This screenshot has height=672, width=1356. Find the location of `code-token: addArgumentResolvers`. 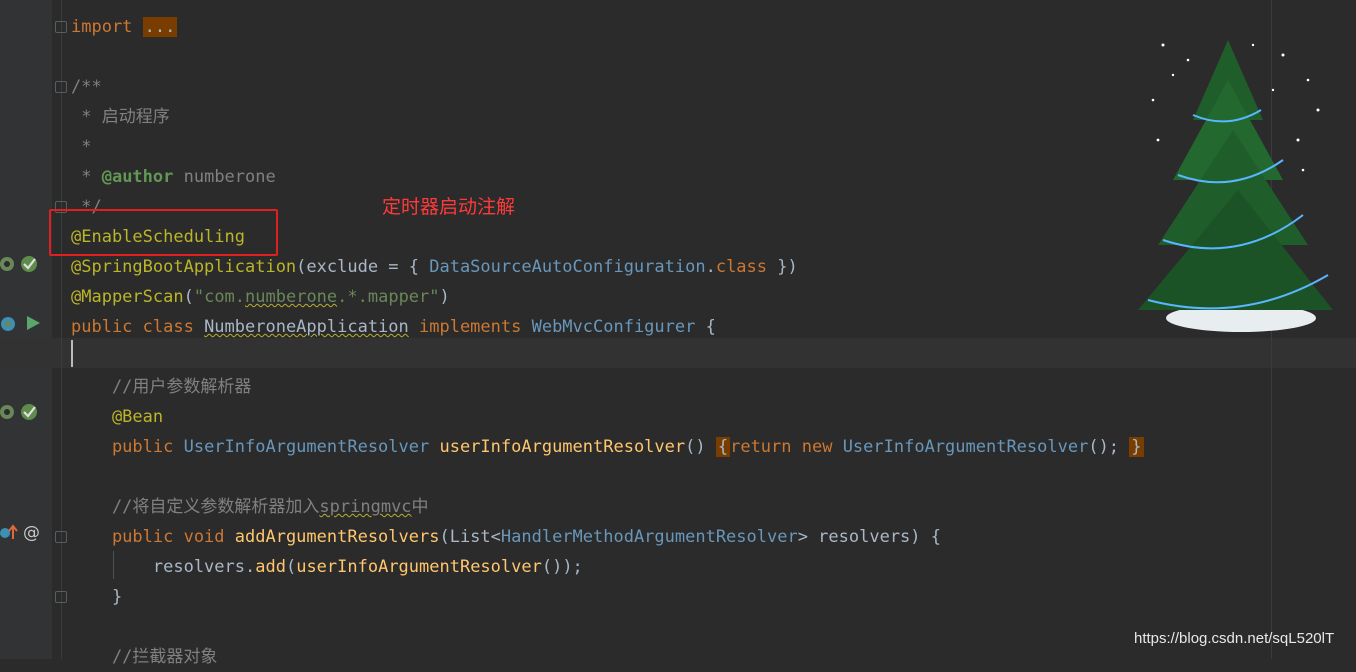

code-token: addArgumentResolvers is located at coordinates (337, 537).